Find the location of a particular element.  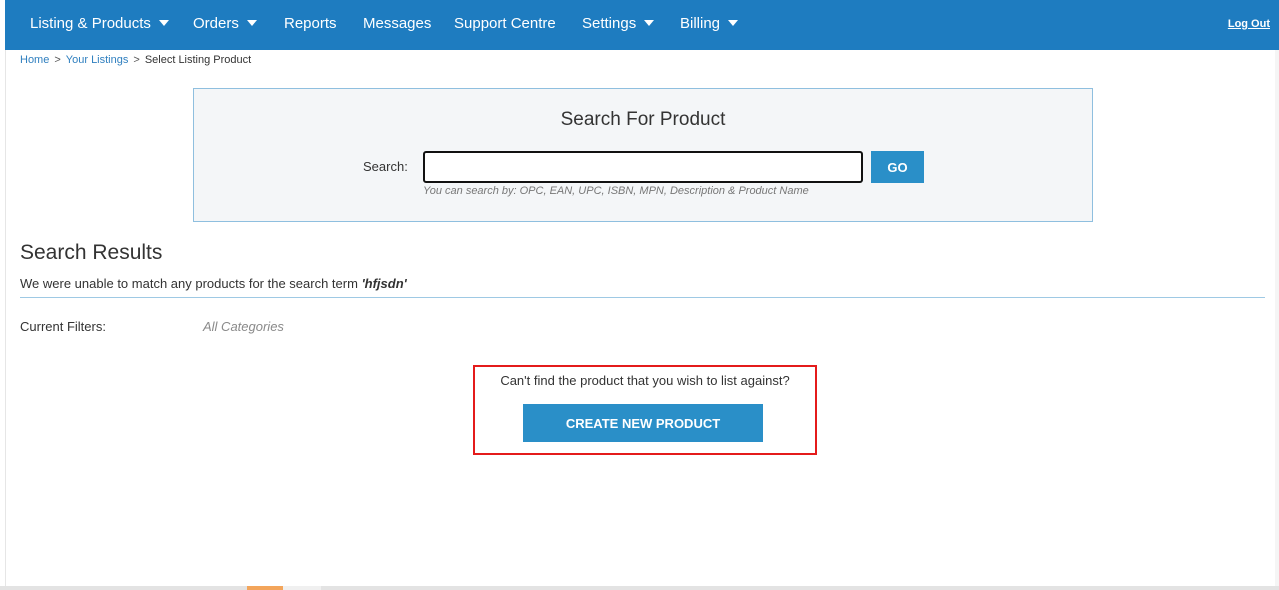

results-divider is located at coordinates (642, 297).